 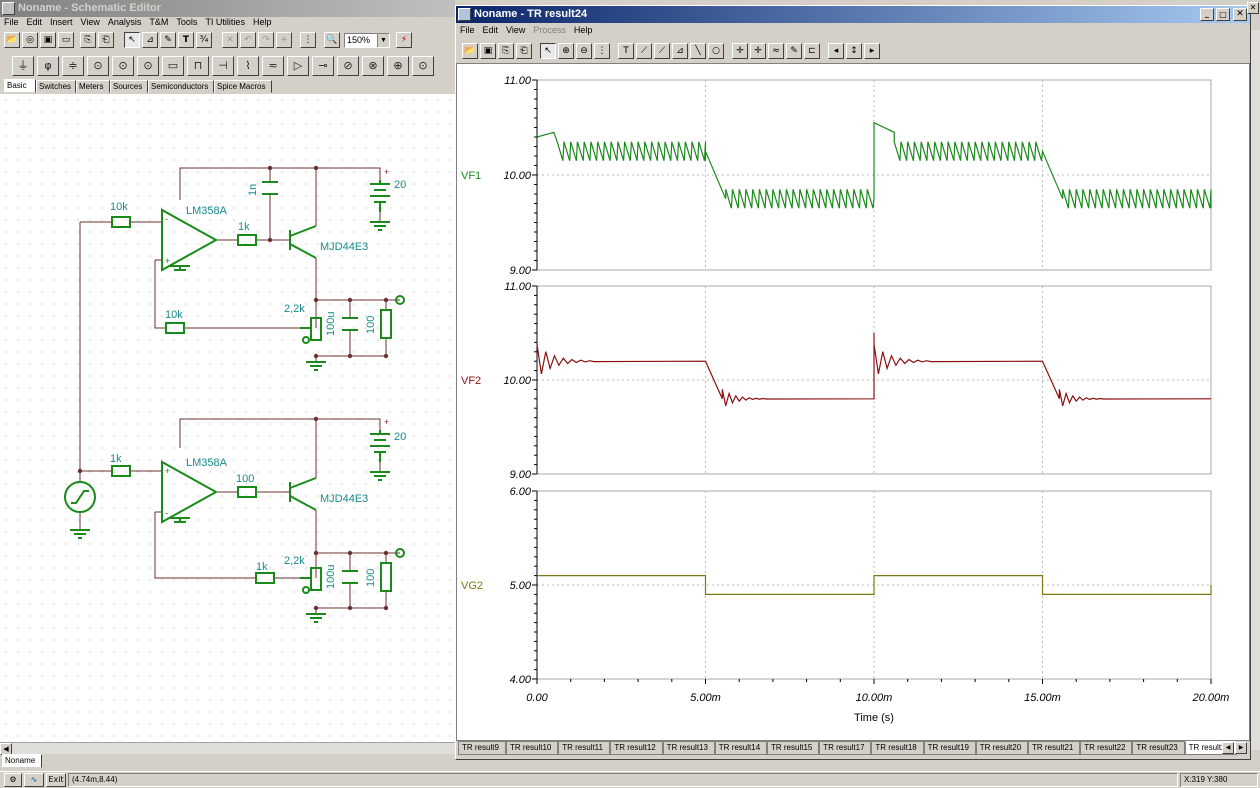 What do you see at coordinates (61, 22) in the screenshot?
I see `menu-insert: Insert` at bounding box center [61, 22].